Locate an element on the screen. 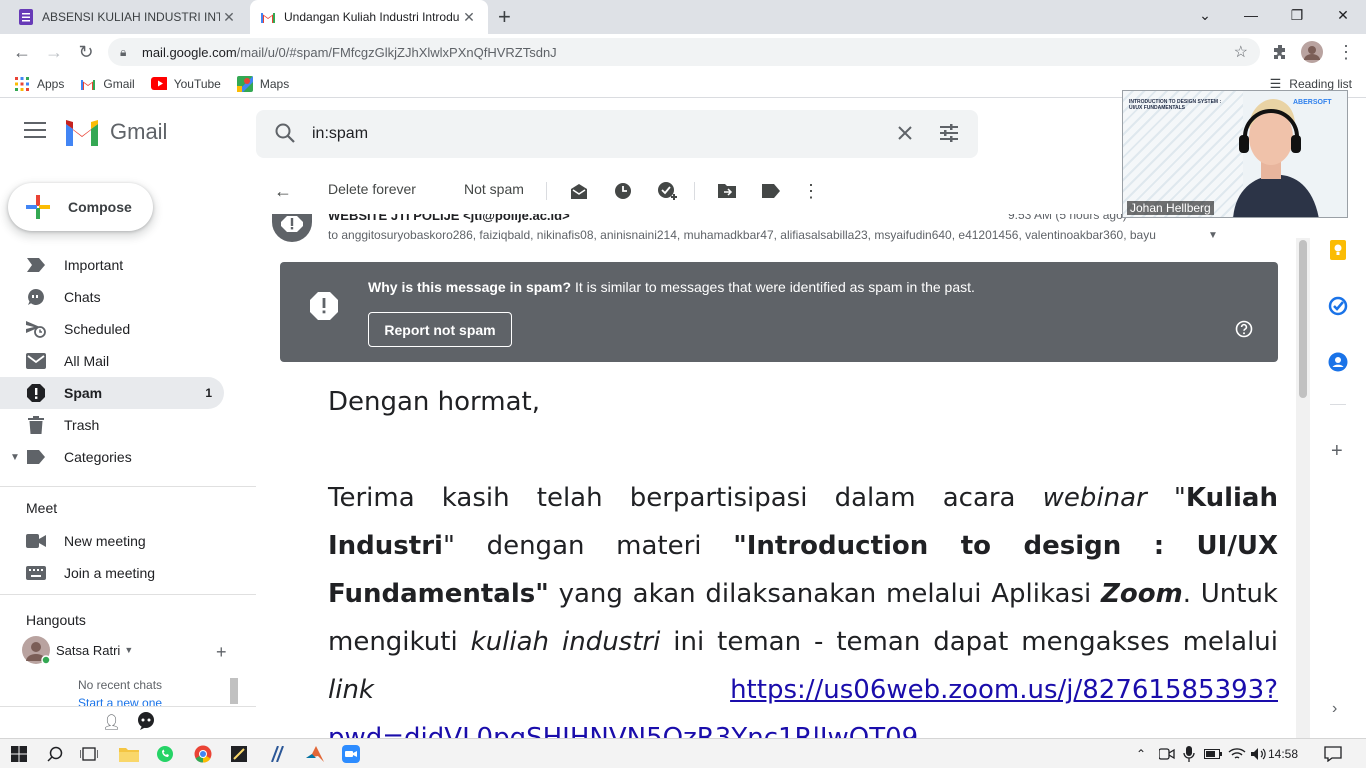  show-hidden-icons-icon: ⌃ is located at coordinates (1141, 754).